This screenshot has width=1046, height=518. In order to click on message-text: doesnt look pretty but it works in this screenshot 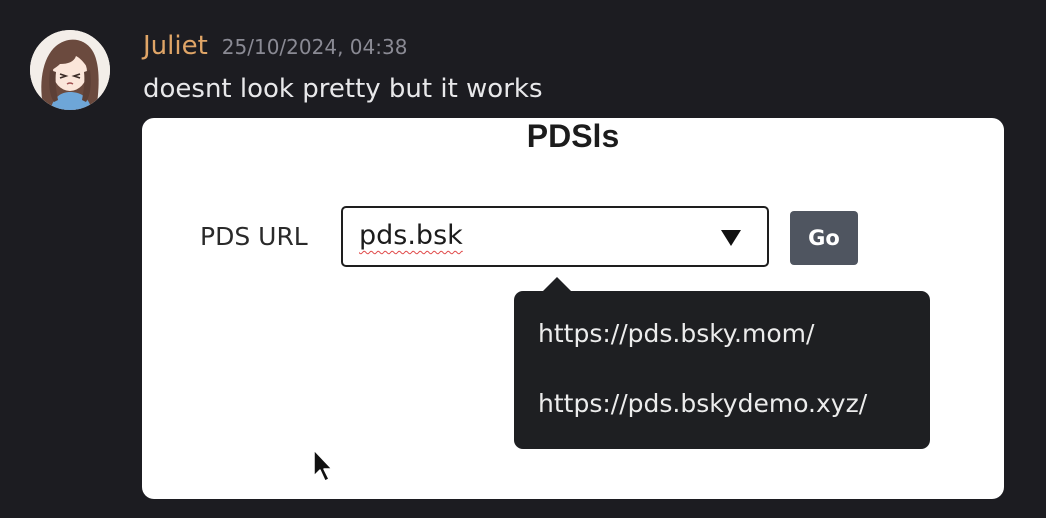, I will do `click(343, 89)`.